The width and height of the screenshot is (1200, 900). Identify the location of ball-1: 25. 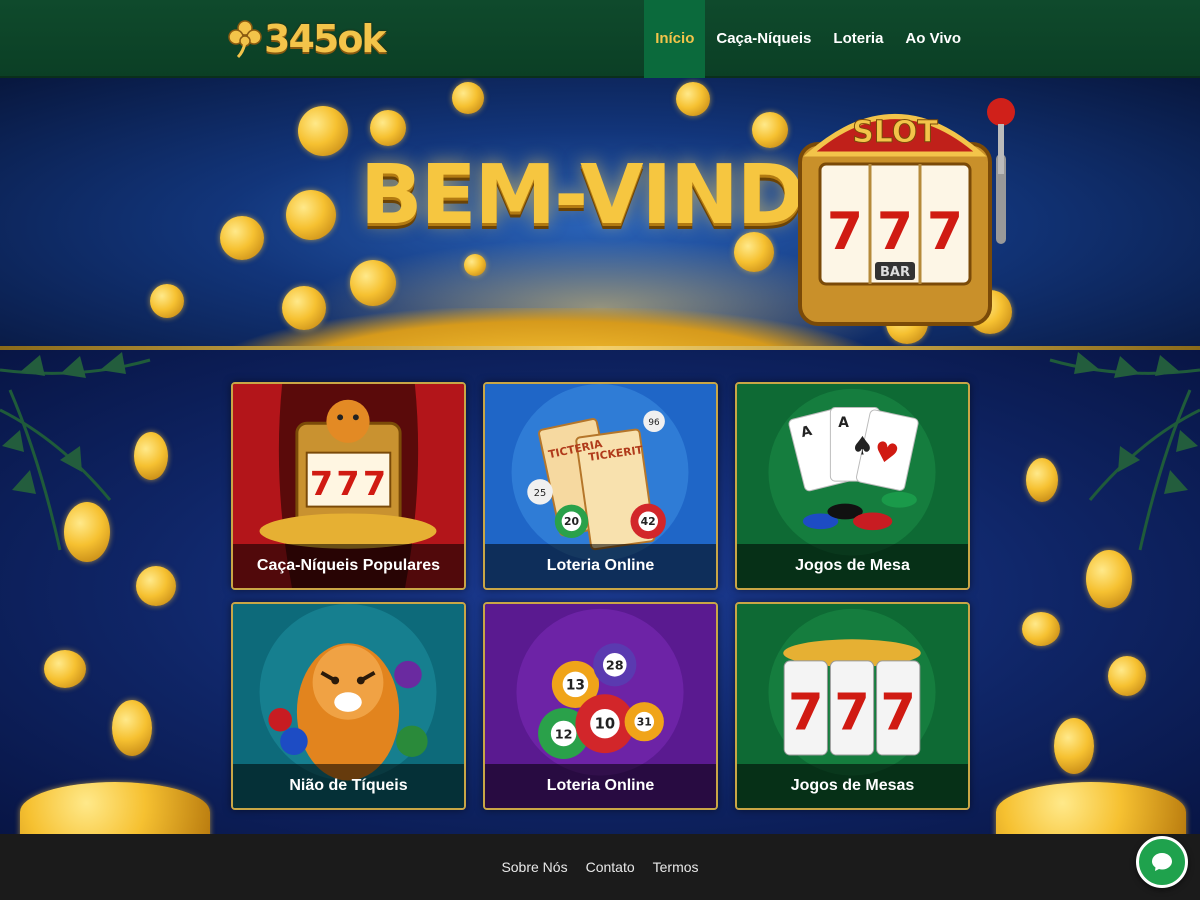
(540, 493).